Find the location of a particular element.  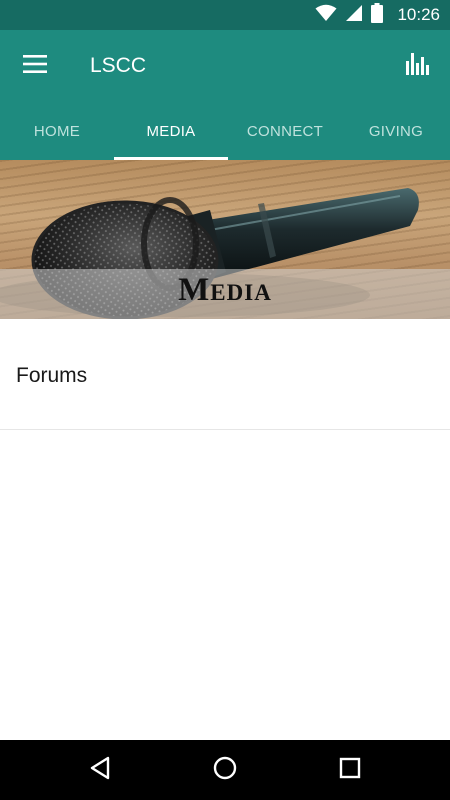

status-bar: 10:26 is located at coordinates (225, 15).